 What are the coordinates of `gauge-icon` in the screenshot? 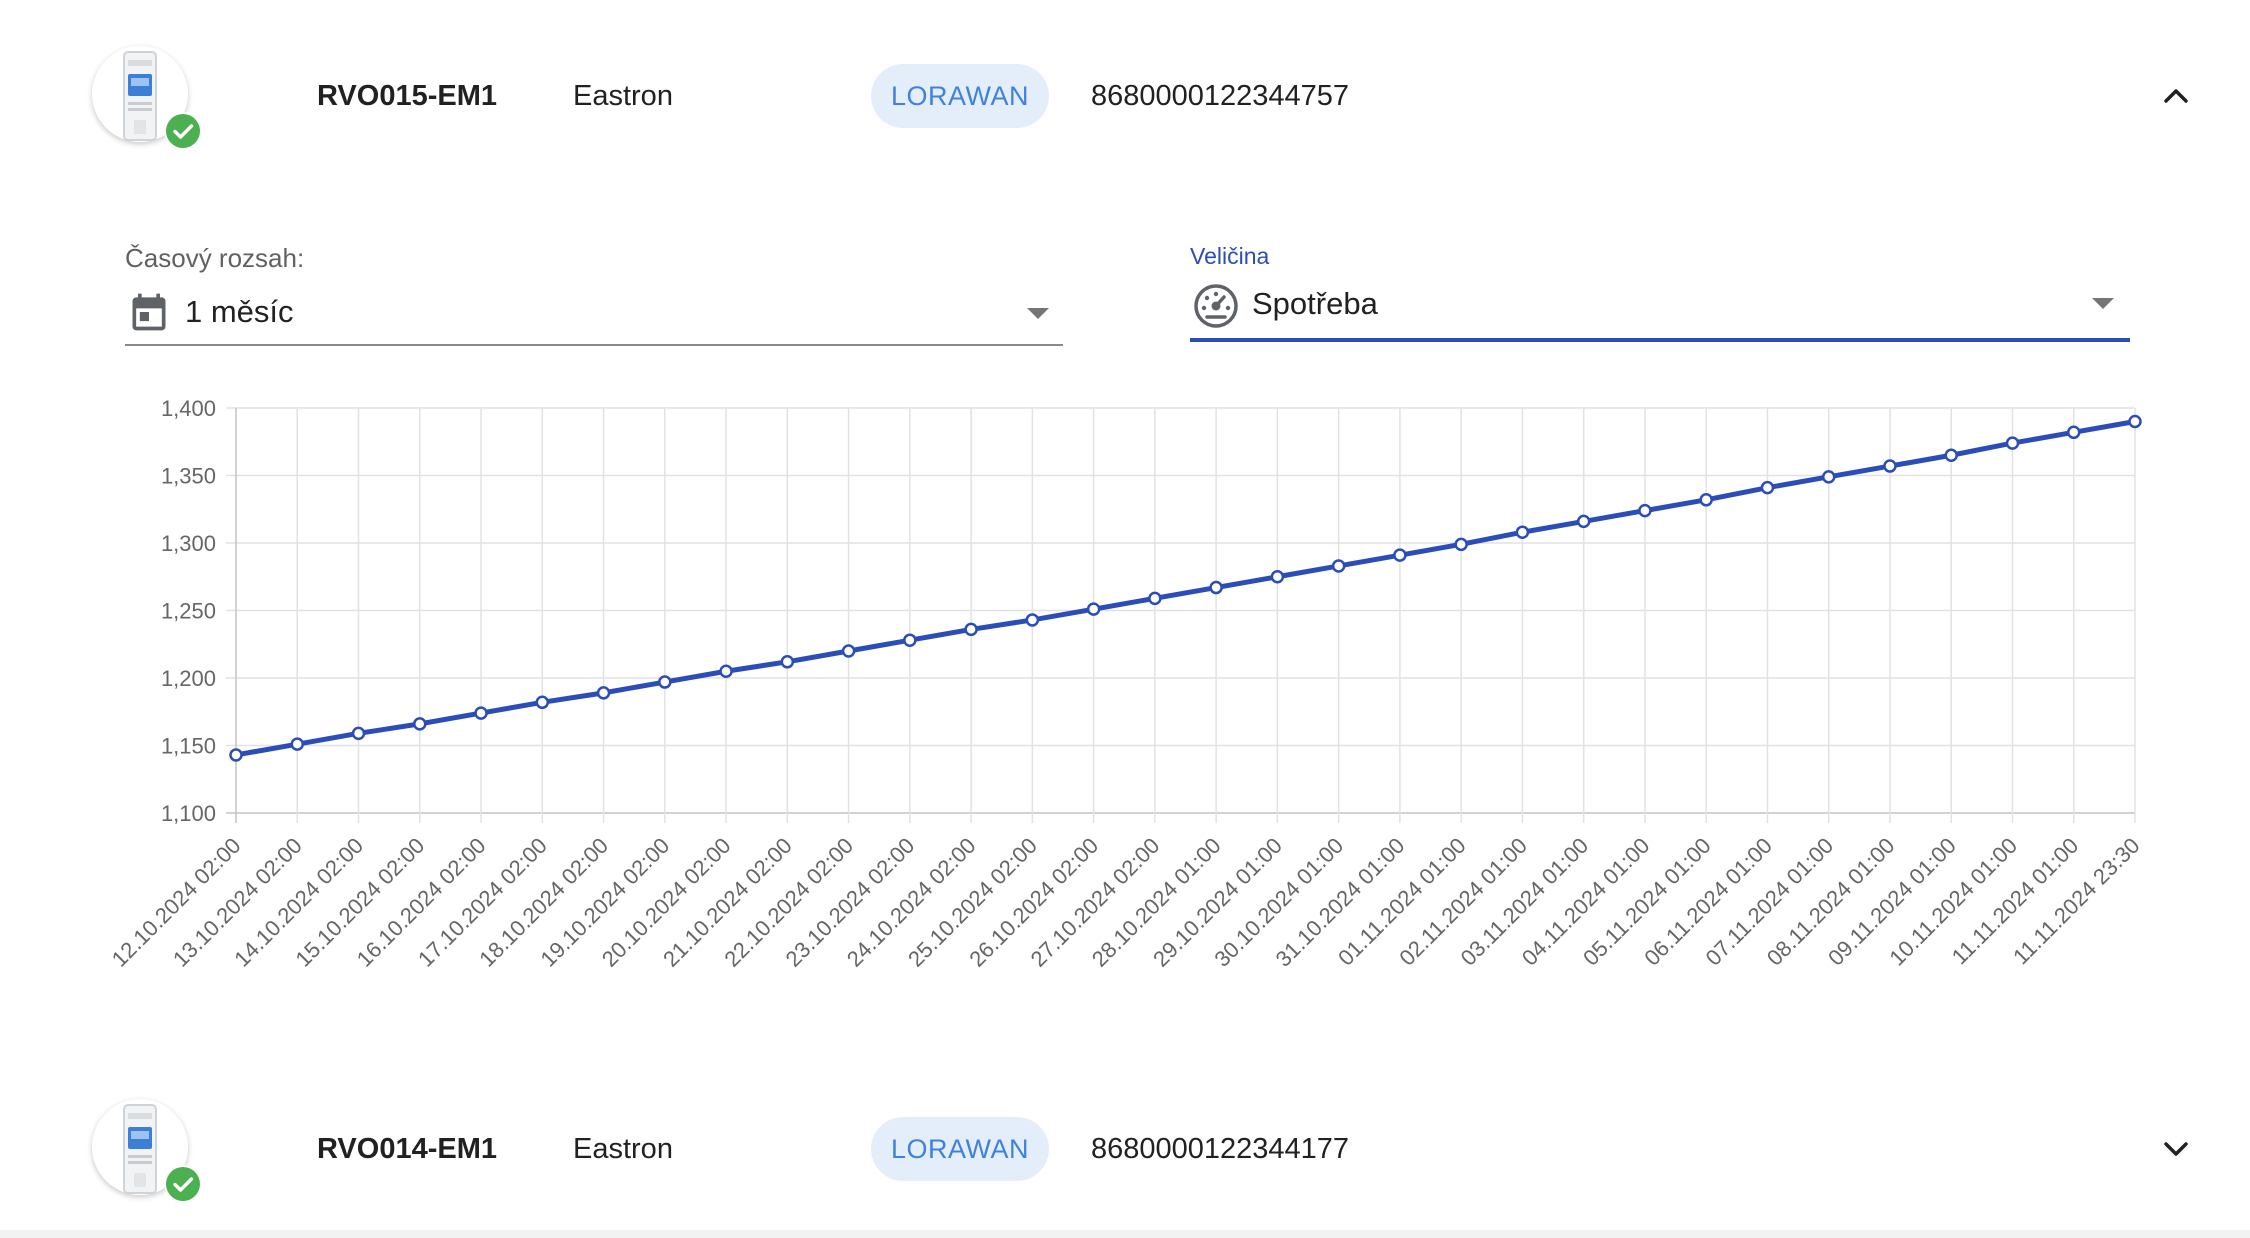 It's located at (1216, 306).